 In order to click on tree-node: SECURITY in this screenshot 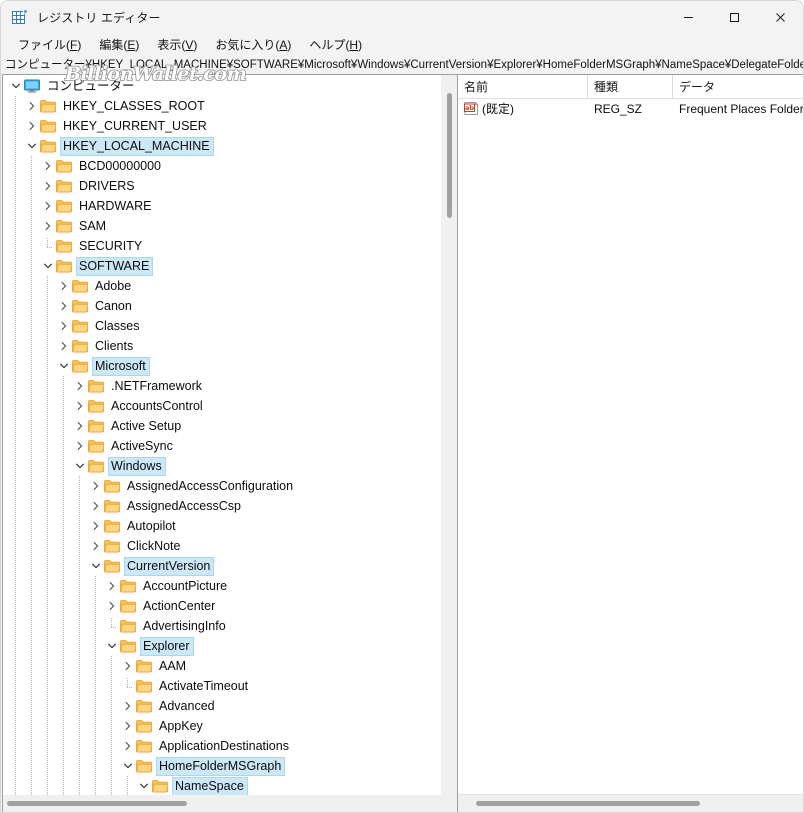, I will do `click(221, 246)`.